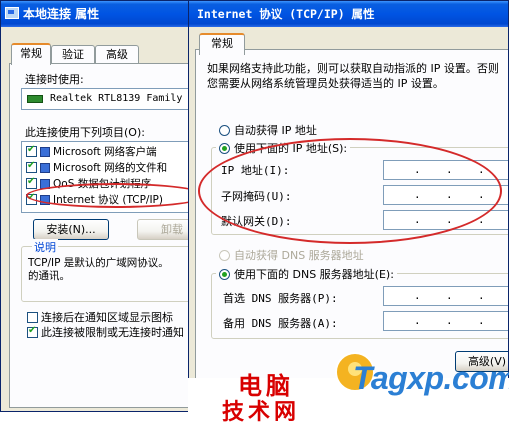 This screenshot has height=425, width=509. What do you see at coordinates (224, 130) in the screenshot?
I see `auto-ip-radio` at bounding box center [224, 130].